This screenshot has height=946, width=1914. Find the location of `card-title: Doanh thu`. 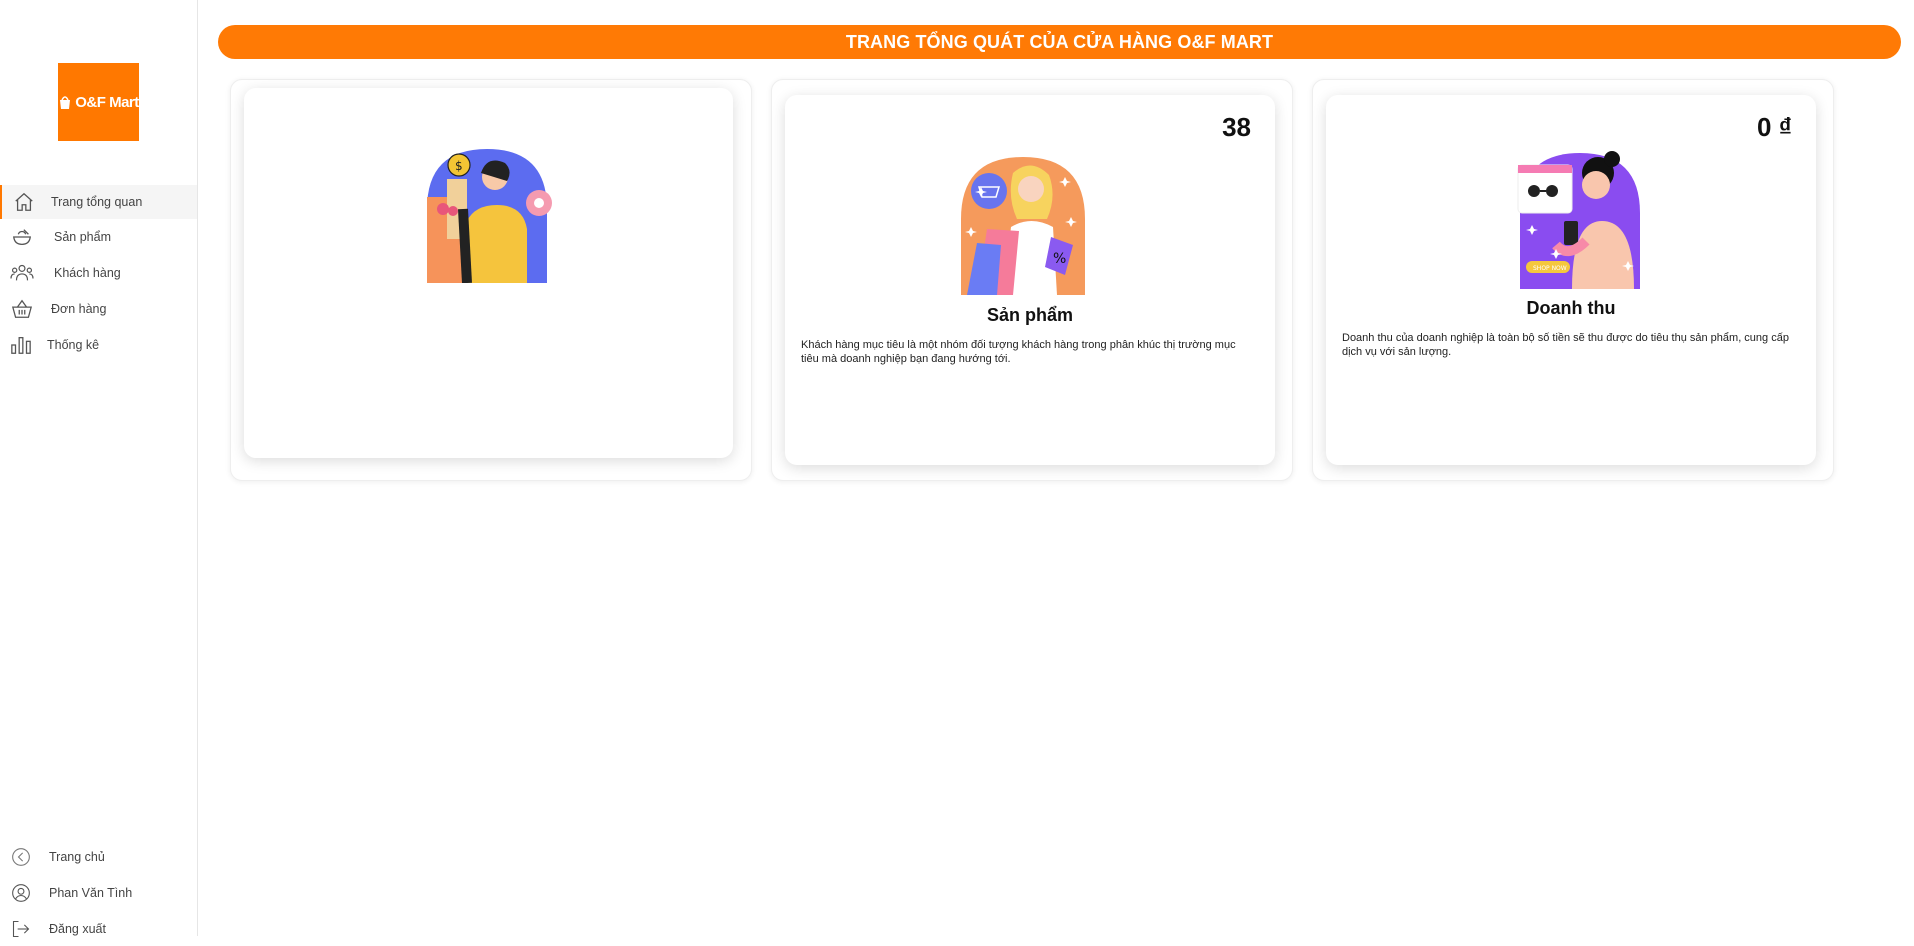

card-title: Doanh thu is located at coordinates (1571, 308).